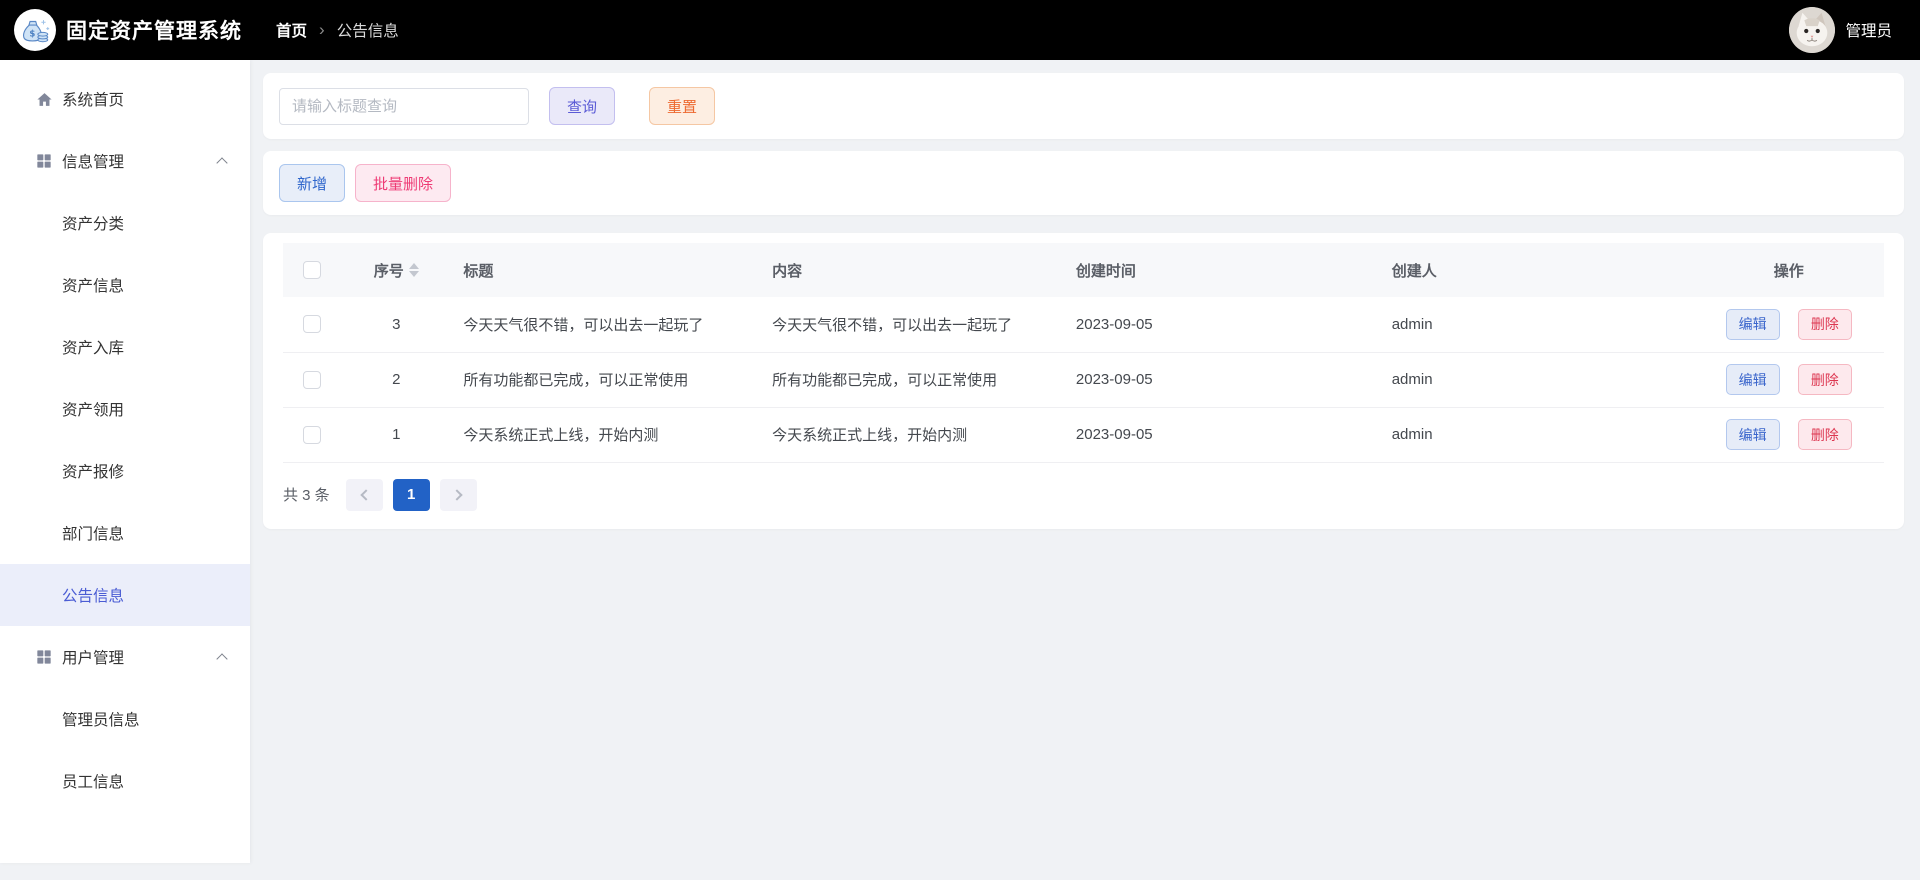 This screenshot has width=1920, height=880. I want to click on user-menu: 管理员, so click(1840, 30).